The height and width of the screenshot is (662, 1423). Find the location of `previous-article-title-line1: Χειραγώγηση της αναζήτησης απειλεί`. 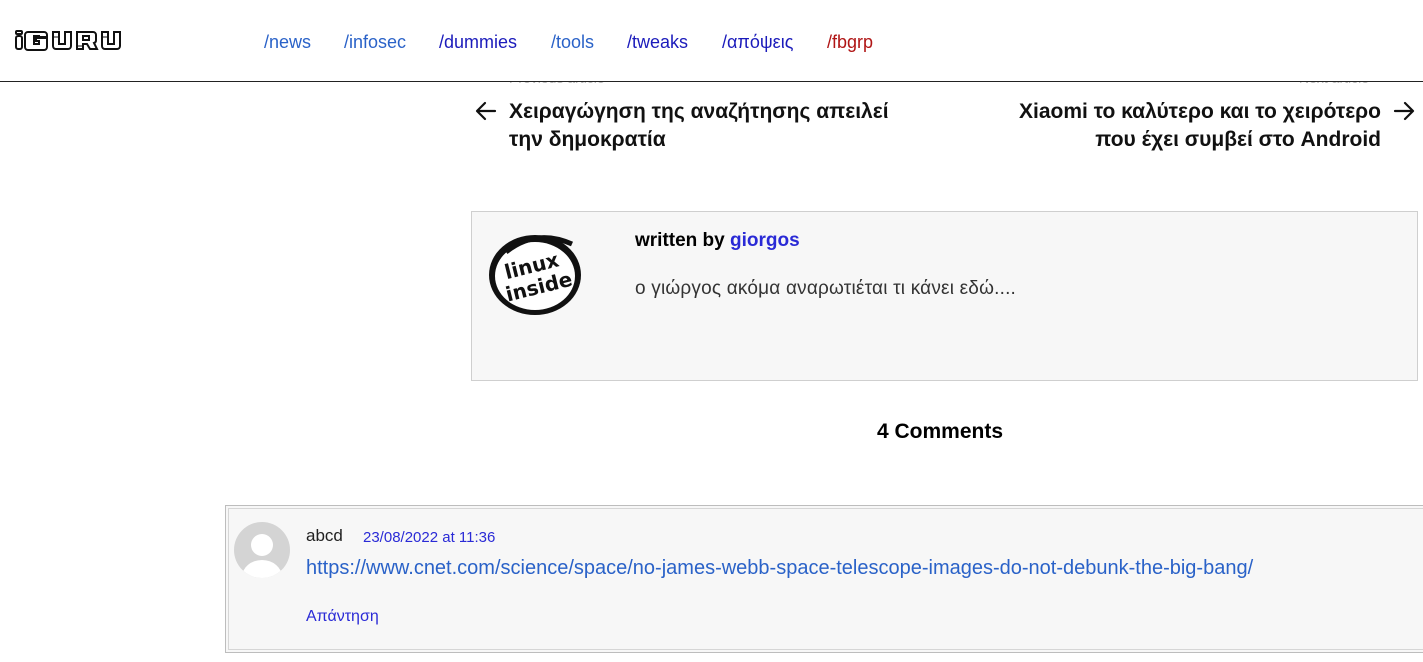

previous-article-title-line1: Χειραγώγηση της αναζήτησης απειλεί is located at coordinates (699, 111).